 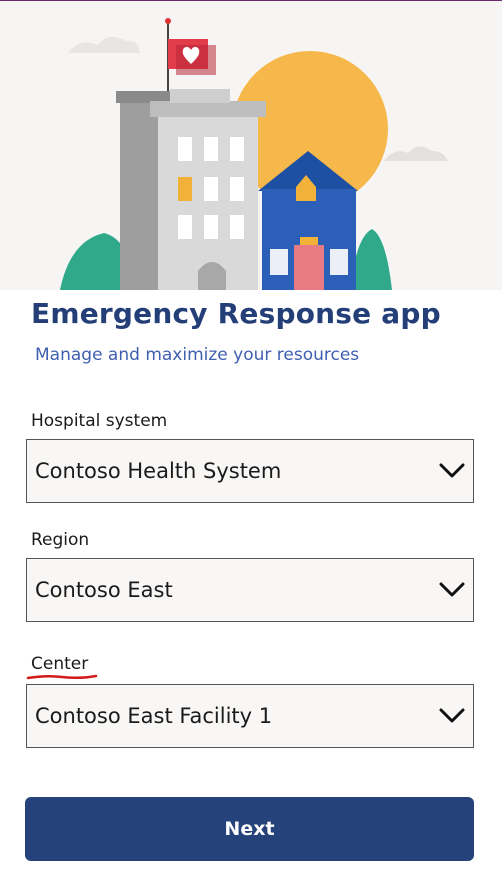 I want to click on region-value: Contoso East, so click(x=104, y=590).